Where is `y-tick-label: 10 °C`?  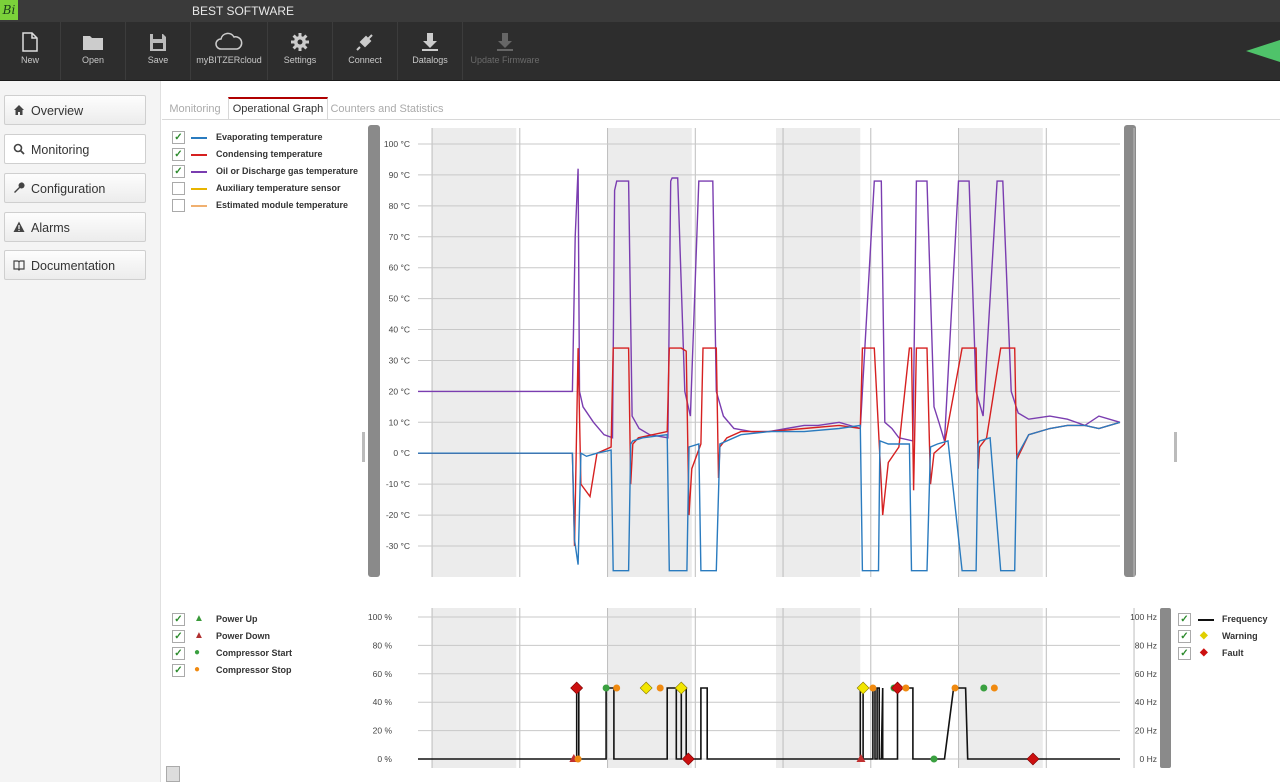
y-tick-label: 10 °C is located at coordinates (399, 422).